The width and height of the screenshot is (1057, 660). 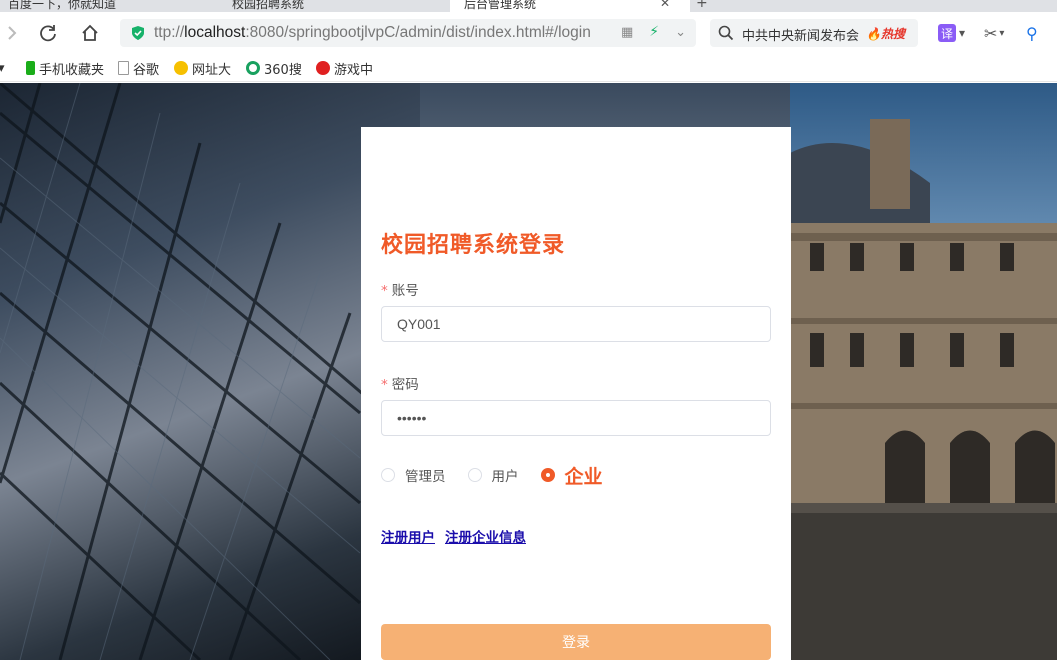 I want to click on account-label: * 账号, so click(x=400, y=291).